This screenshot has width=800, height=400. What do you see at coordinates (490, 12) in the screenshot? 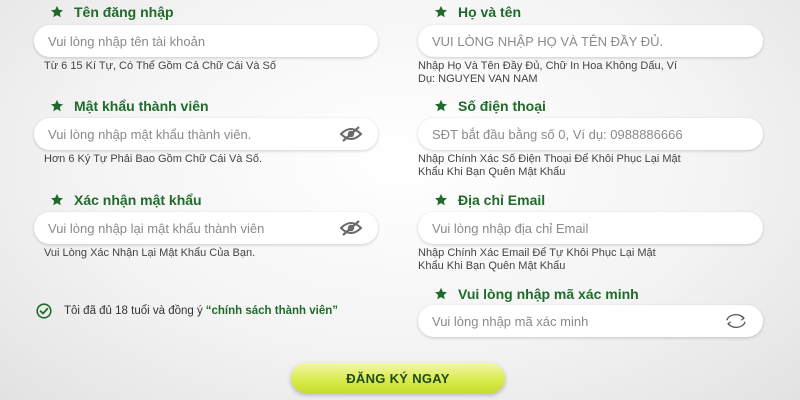
I see `fullname-label: Họ và tên` at bounding box center [490, 12].